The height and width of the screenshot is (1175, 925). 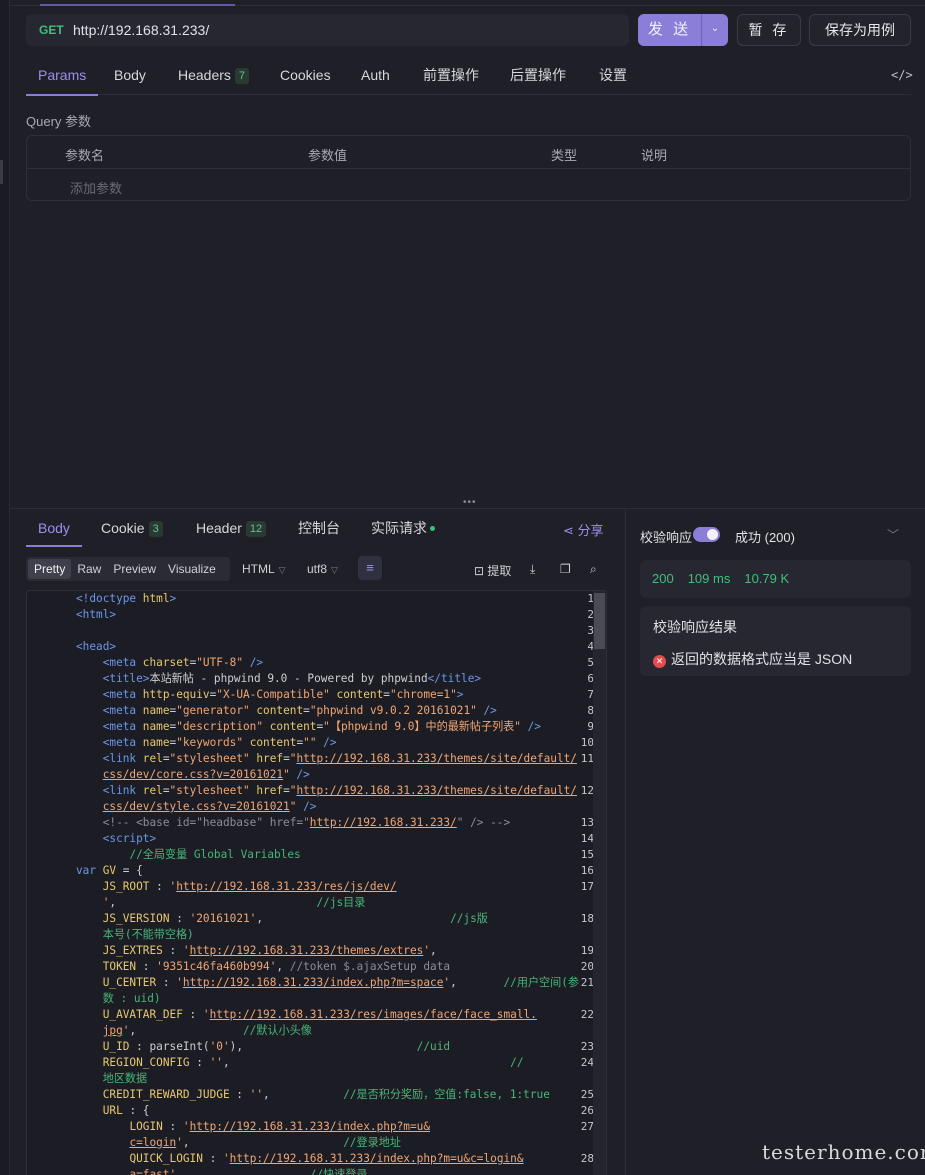 I want to click on encoding-value: utf8, so click(x=317, y=569).